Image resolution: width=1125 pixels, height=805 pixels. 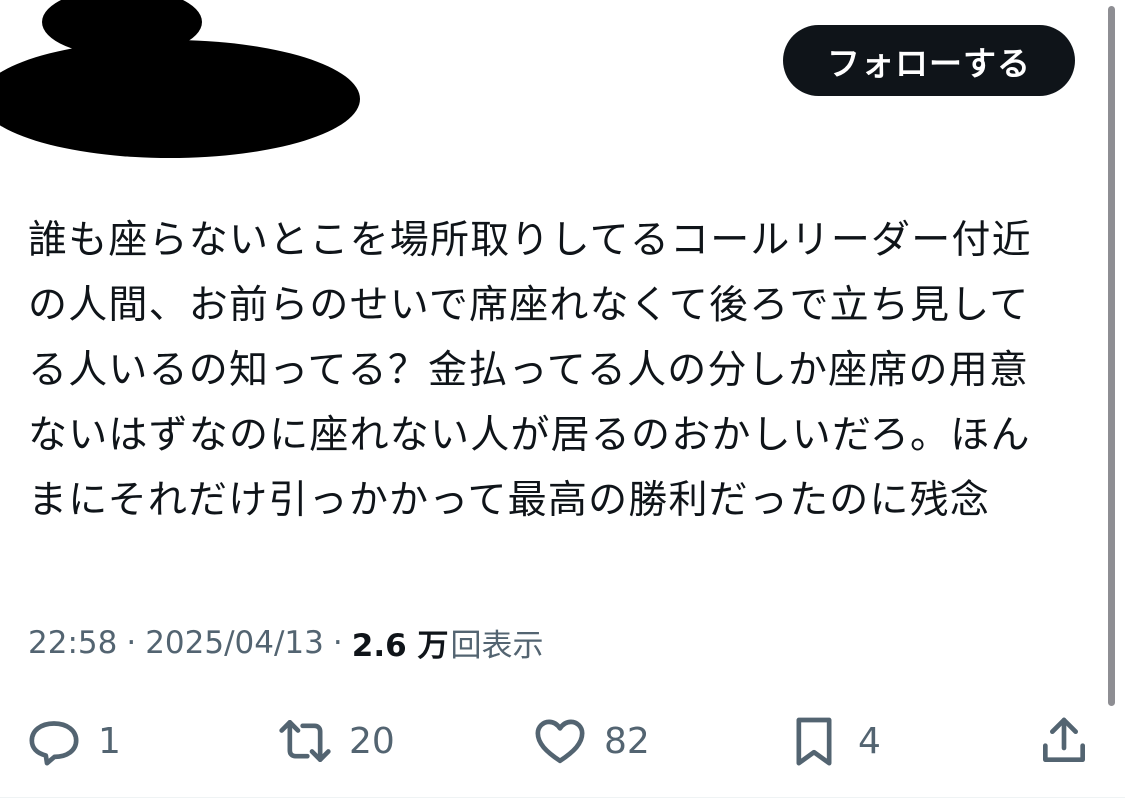 I want to click on bookmark-icon, so click(x=814, y=741).